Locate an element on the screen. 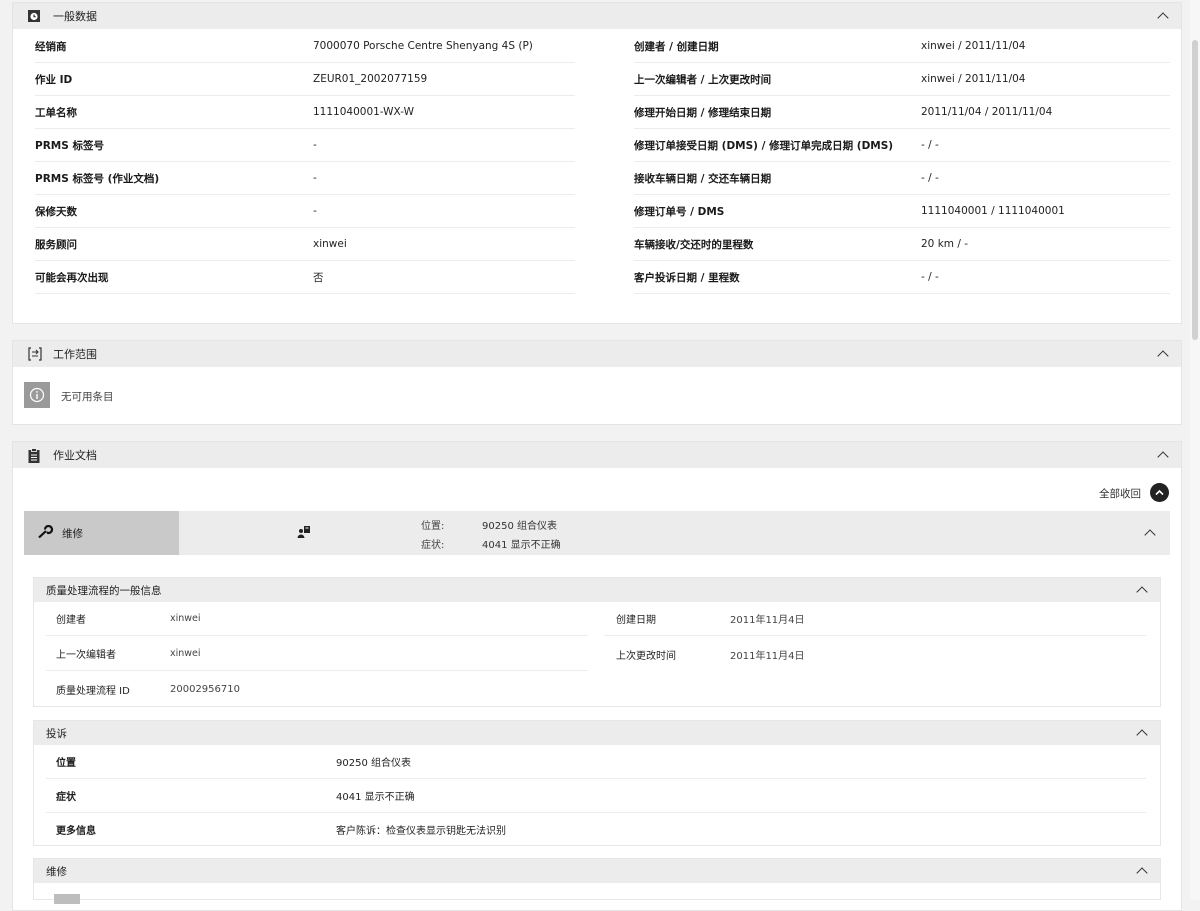  collapse-all-icon is located at coordinates (1159, 492).